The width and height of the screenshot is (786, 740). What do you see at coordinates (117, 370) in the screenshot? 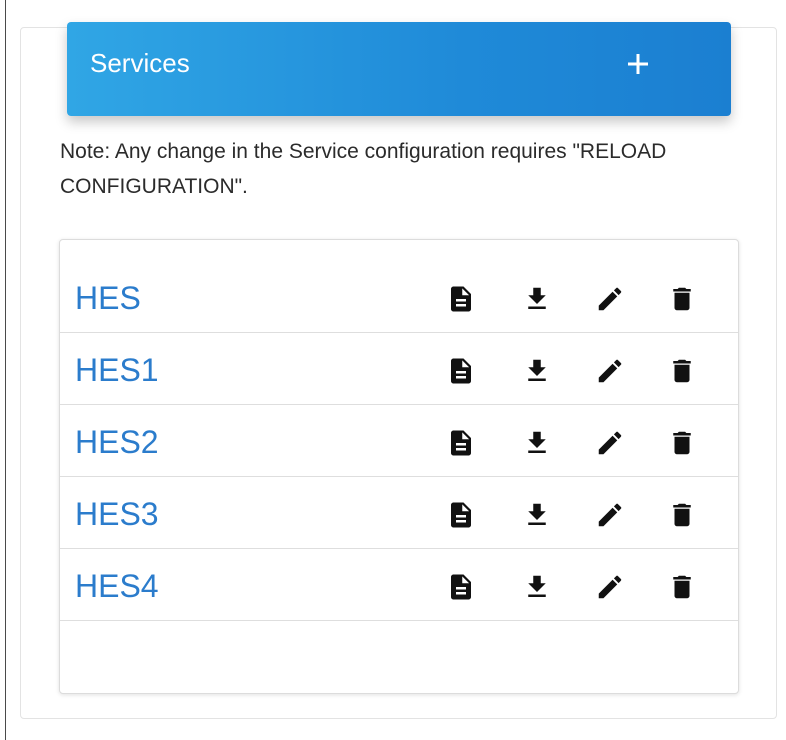
I see `service-name-link: HES1` at bounding box center [117, 370].